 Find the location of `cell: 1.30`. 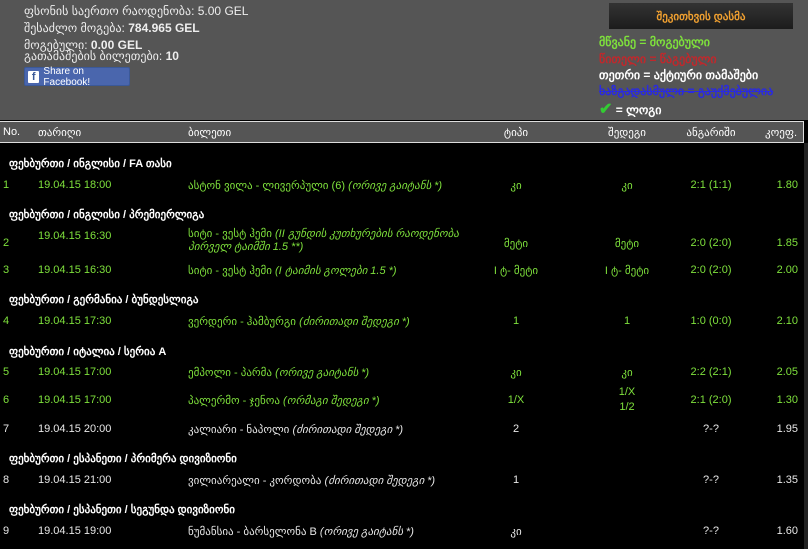

cell: 1.30 is located at coordinates (787, 400).